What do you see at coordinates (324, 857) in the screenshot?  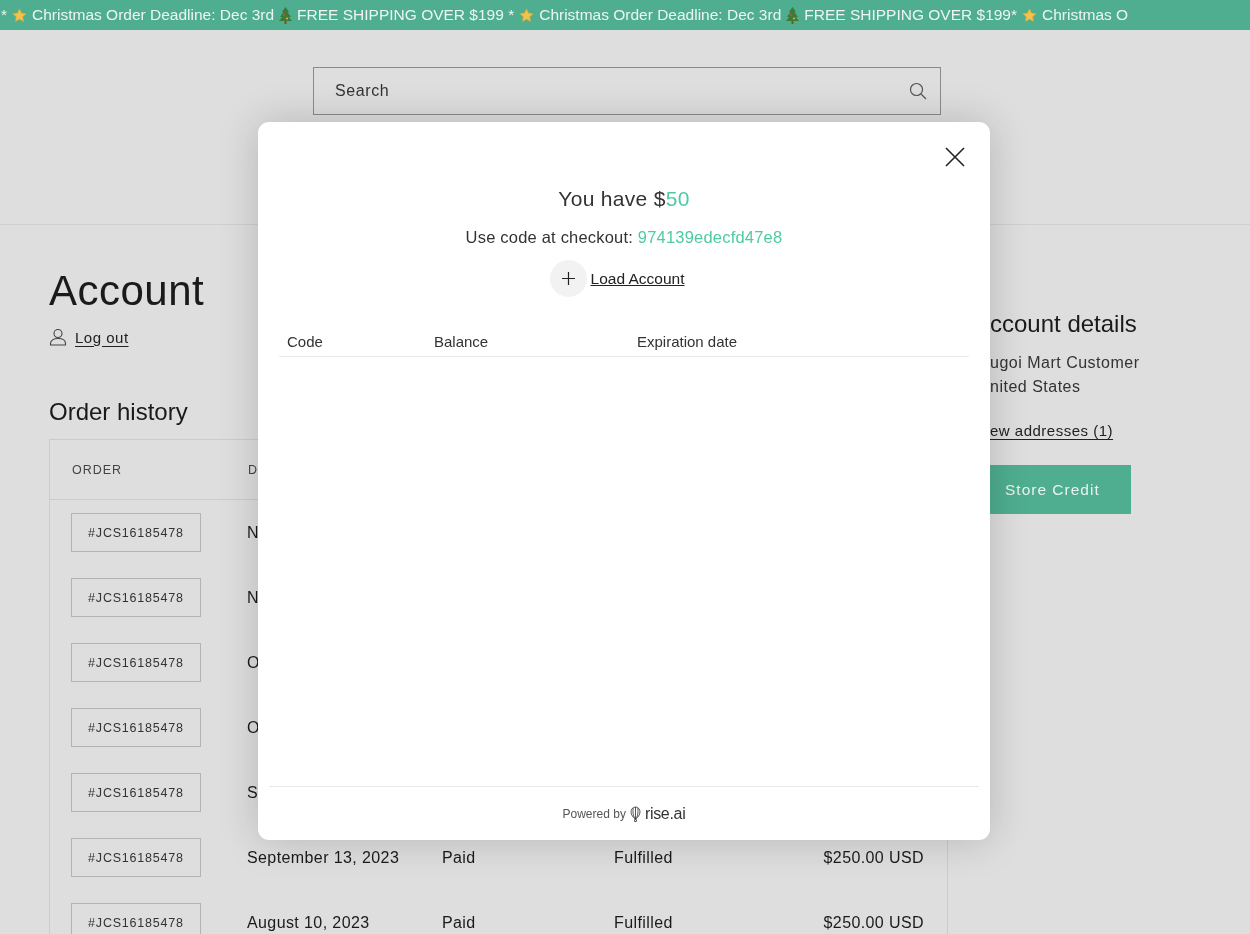 I see `table-cell-text: September 13, 2023` at bounding box center [324, 857].